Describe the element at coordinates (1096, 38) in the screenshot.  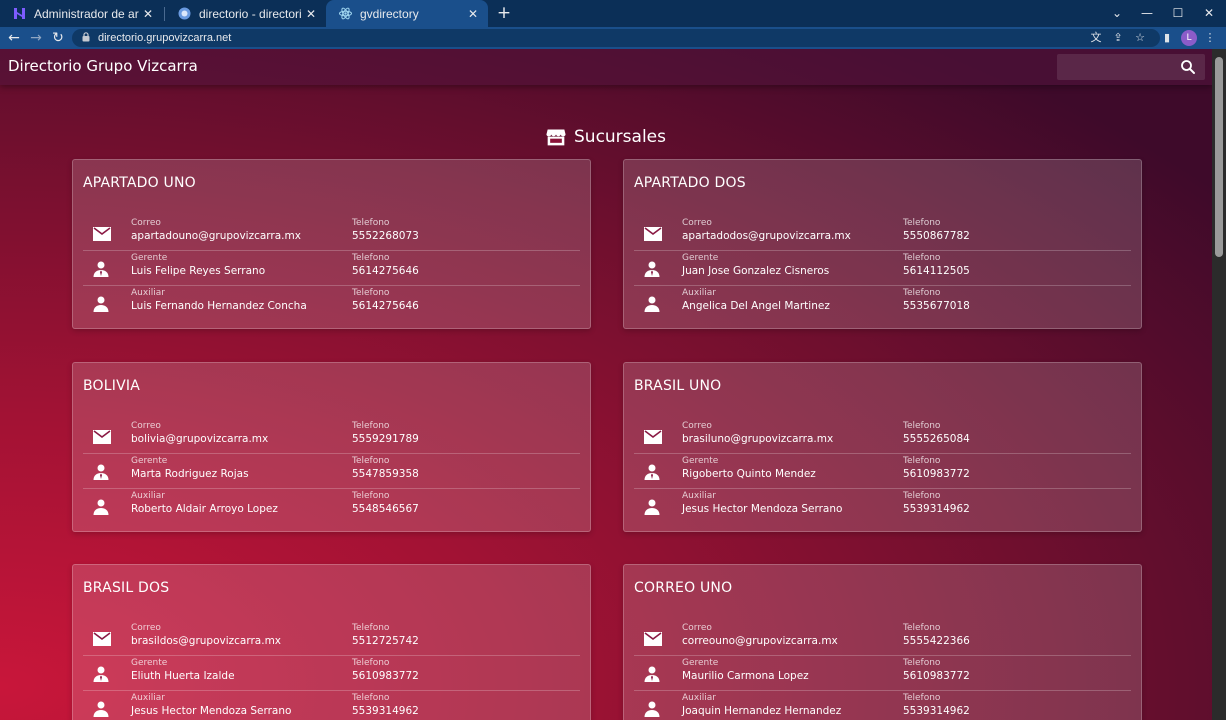
I see `translate-icon: 文` at that location.